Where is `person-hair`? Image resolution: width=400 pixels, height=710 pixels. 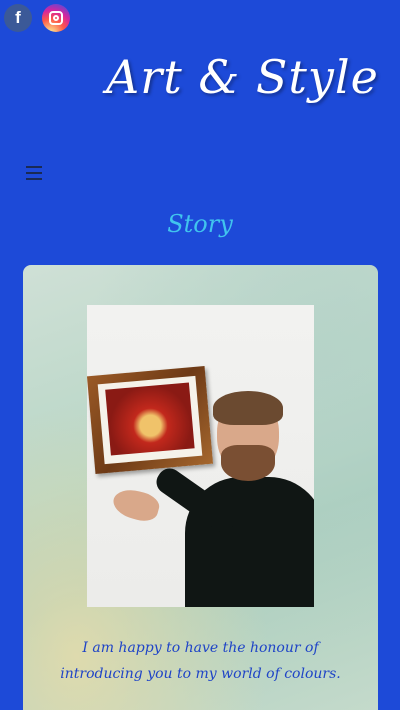 person-hair is located at coordinates (248, 408).